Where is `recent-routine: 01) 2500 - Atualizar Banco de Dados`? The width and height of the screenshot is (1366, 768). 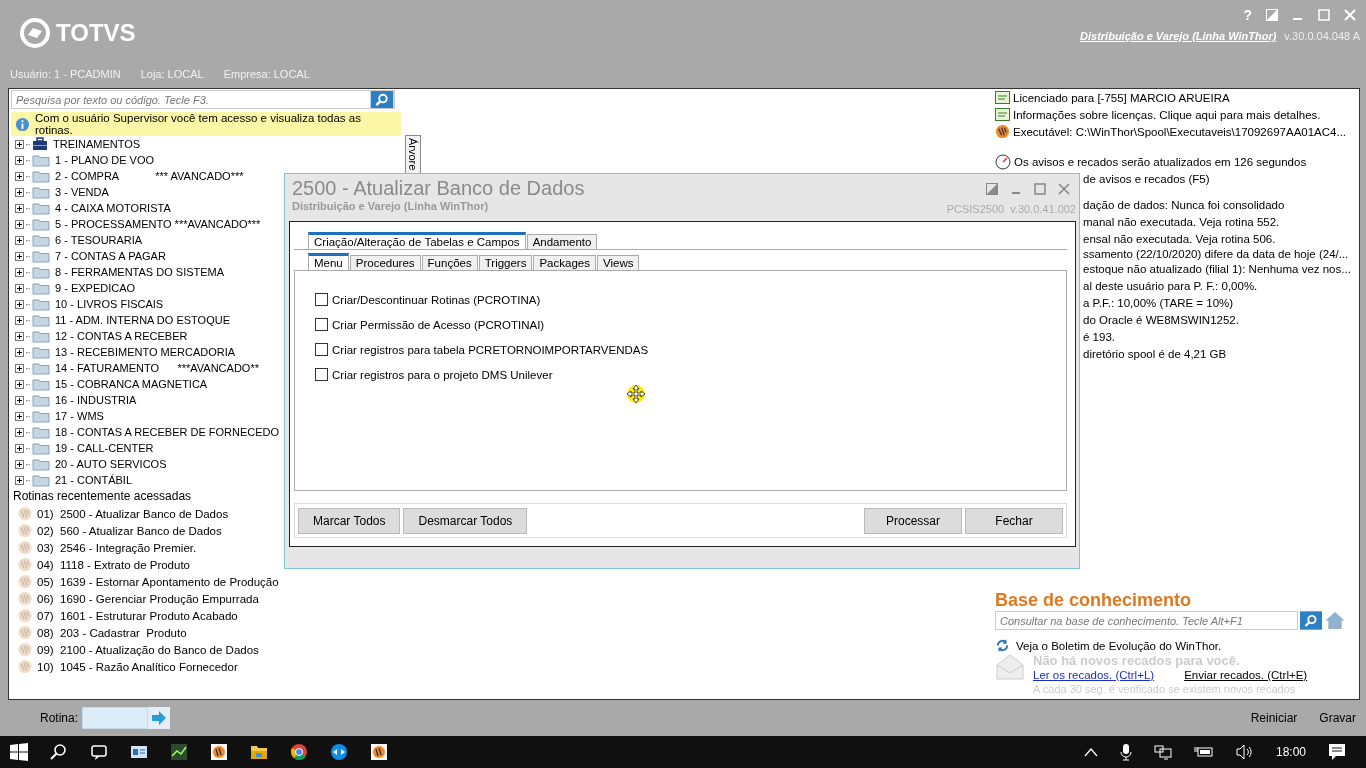 recent-routine: 01) 2500 - Atualizar Banco de Dados is located at coordinates (133, 513).